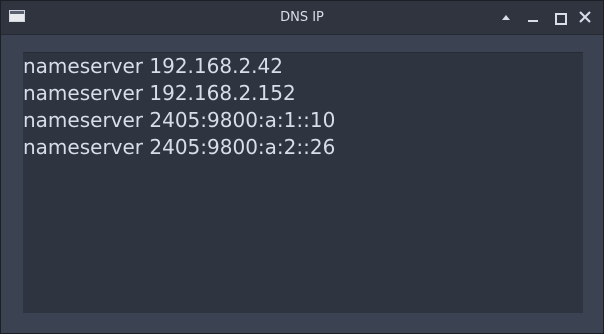 This screenshot has height=334, width=604. I want to click on close-icon, so click(585, 17).